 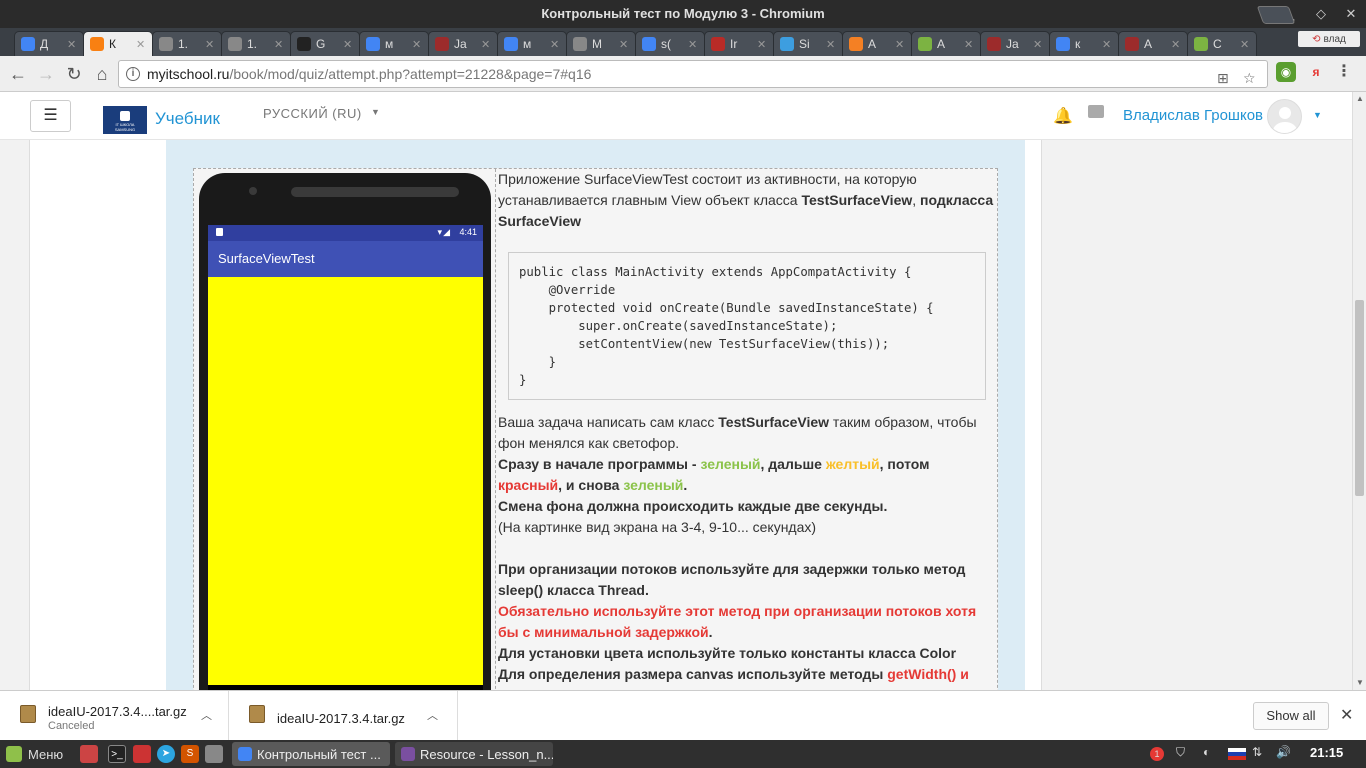 I want to click on seq-green-2: зеленый, so click(x=653, y=485).